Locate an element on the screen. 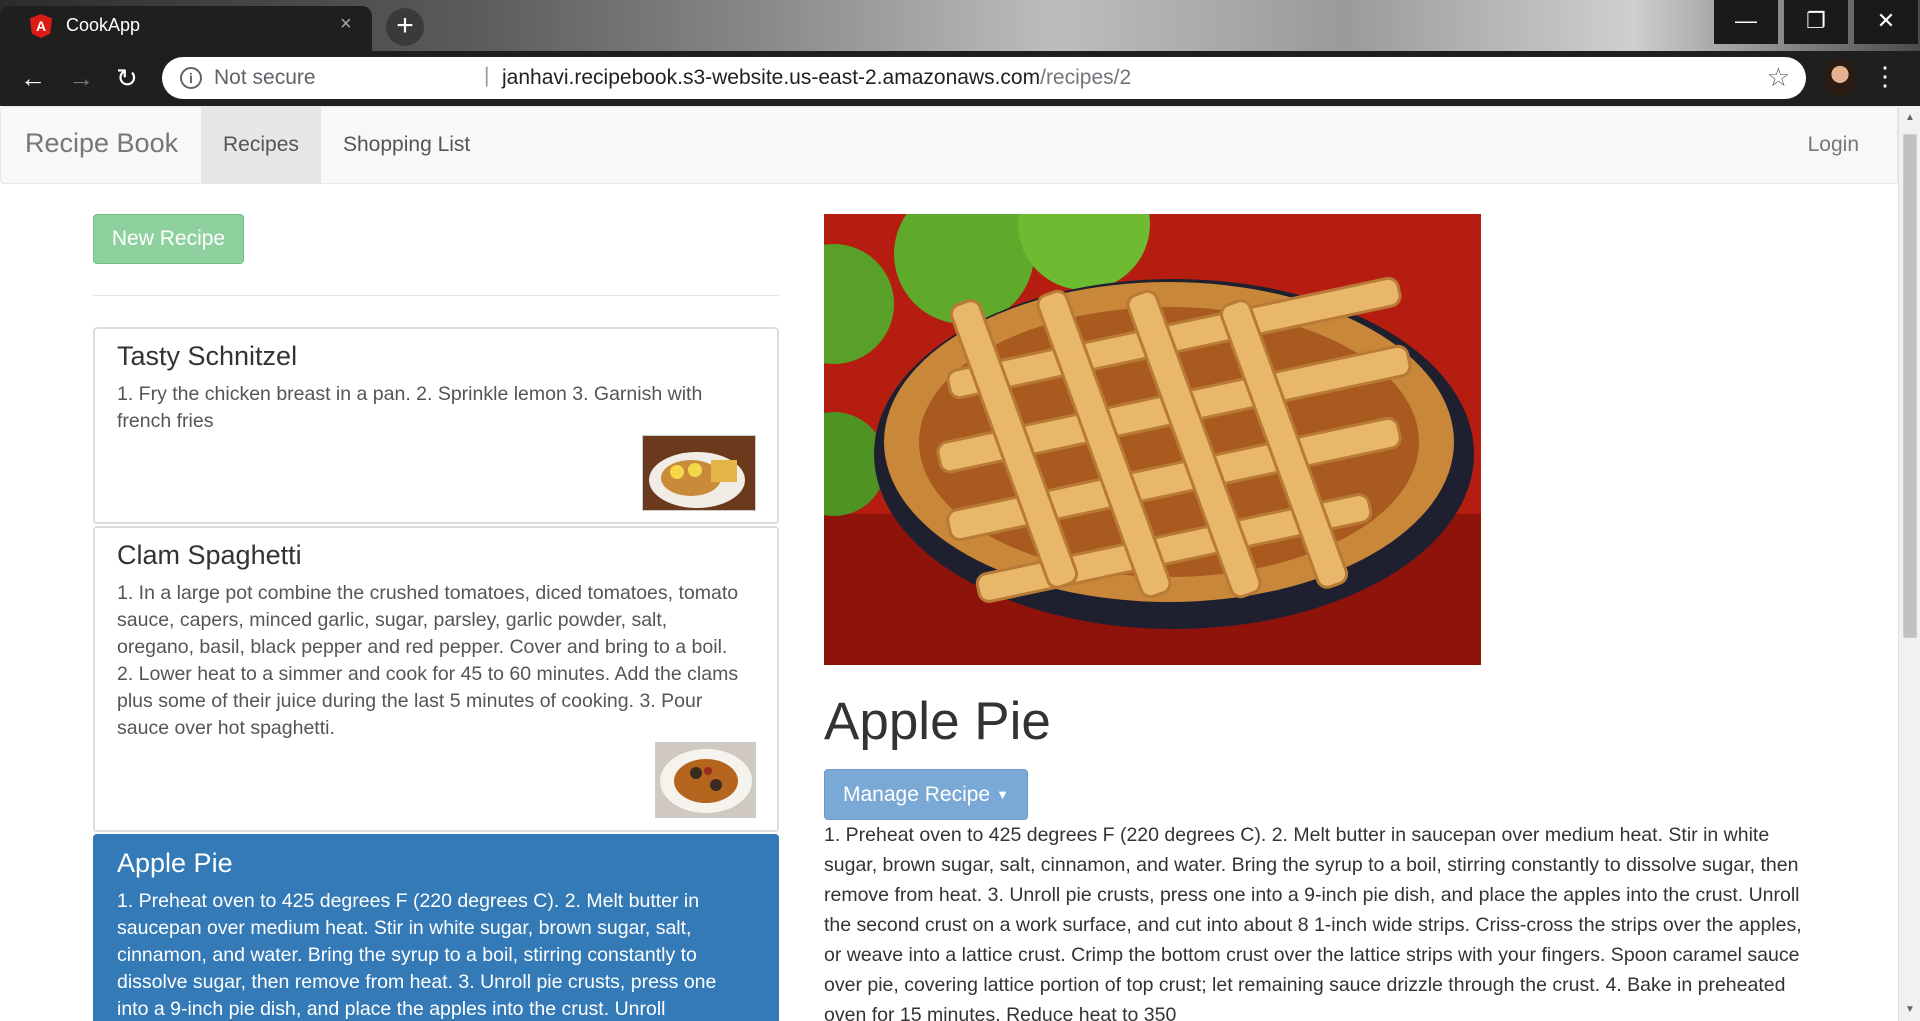  reload-icon: ↻ is located at coordinates (127, 78).